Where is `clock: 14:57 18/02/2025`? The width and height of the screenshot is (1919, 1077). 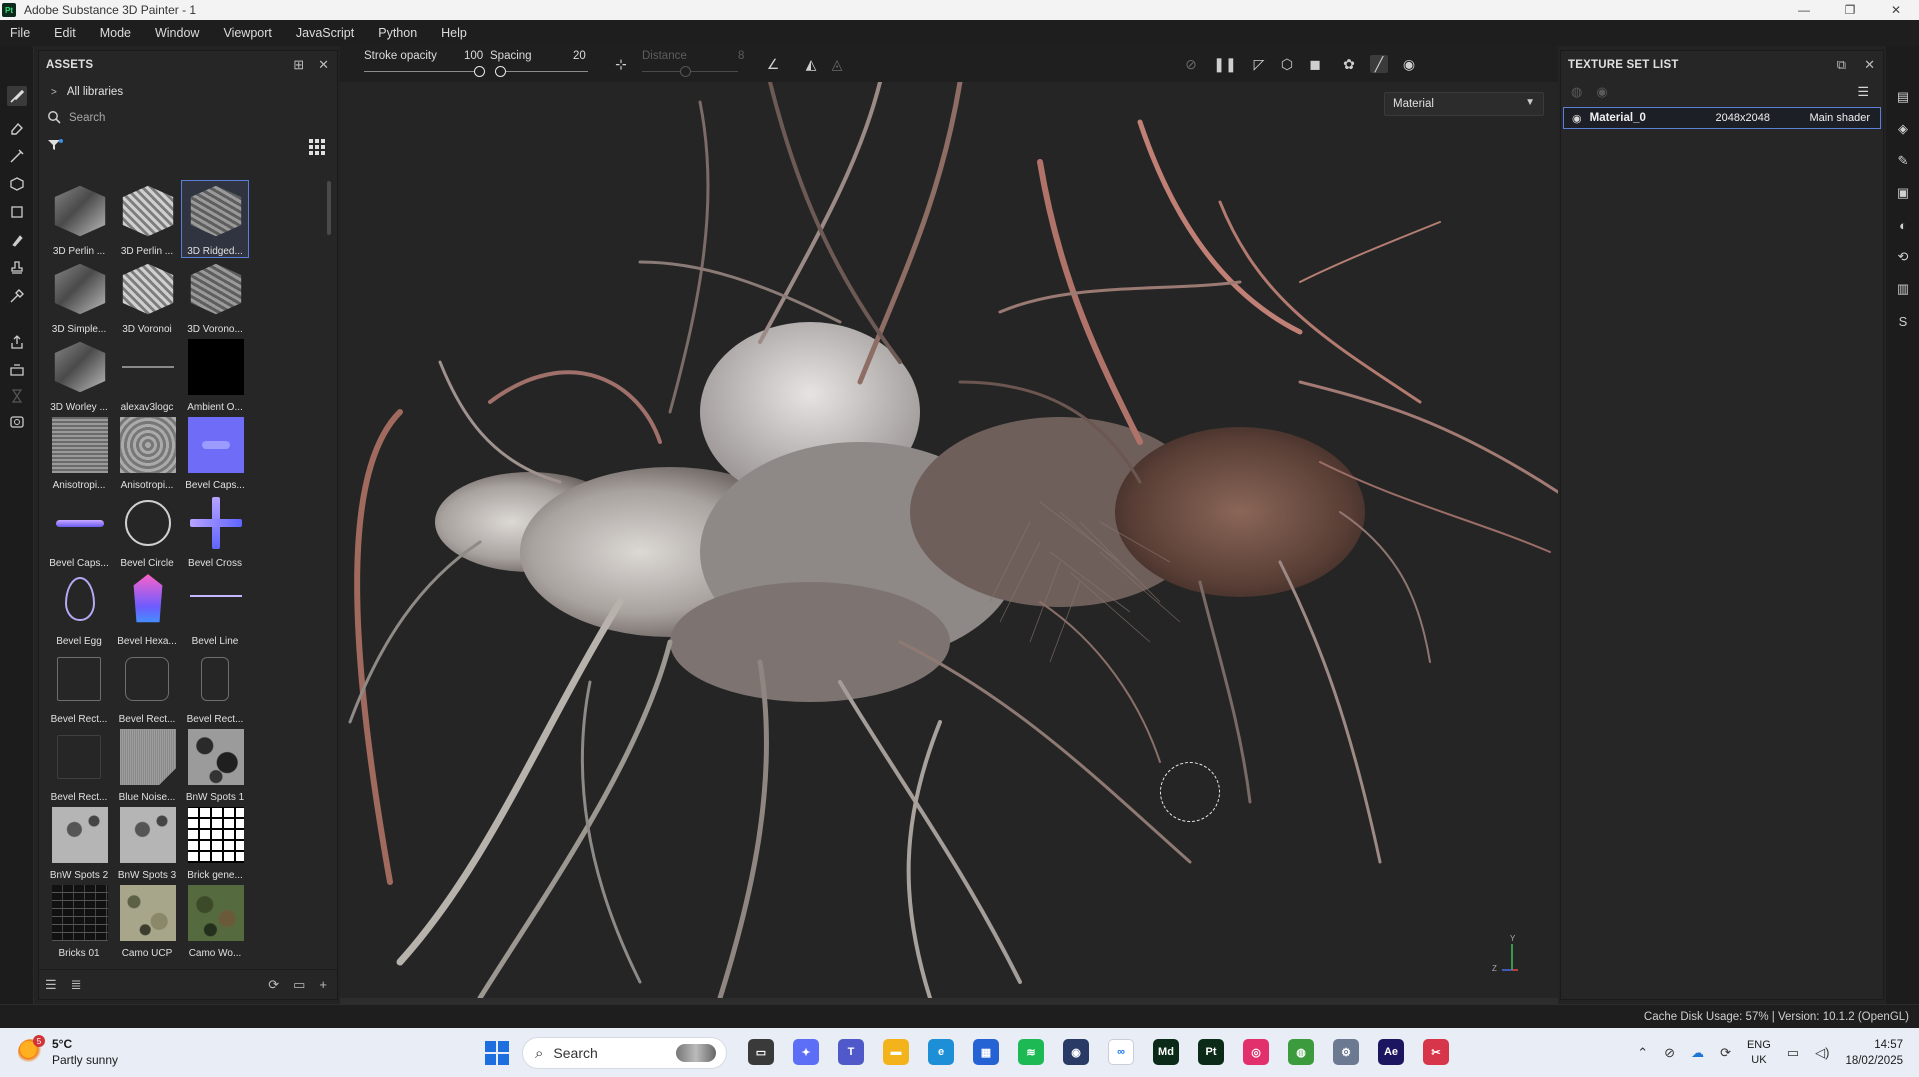
clock: 14:57 18/02/2025 is located at coordinates (1874, 1053).